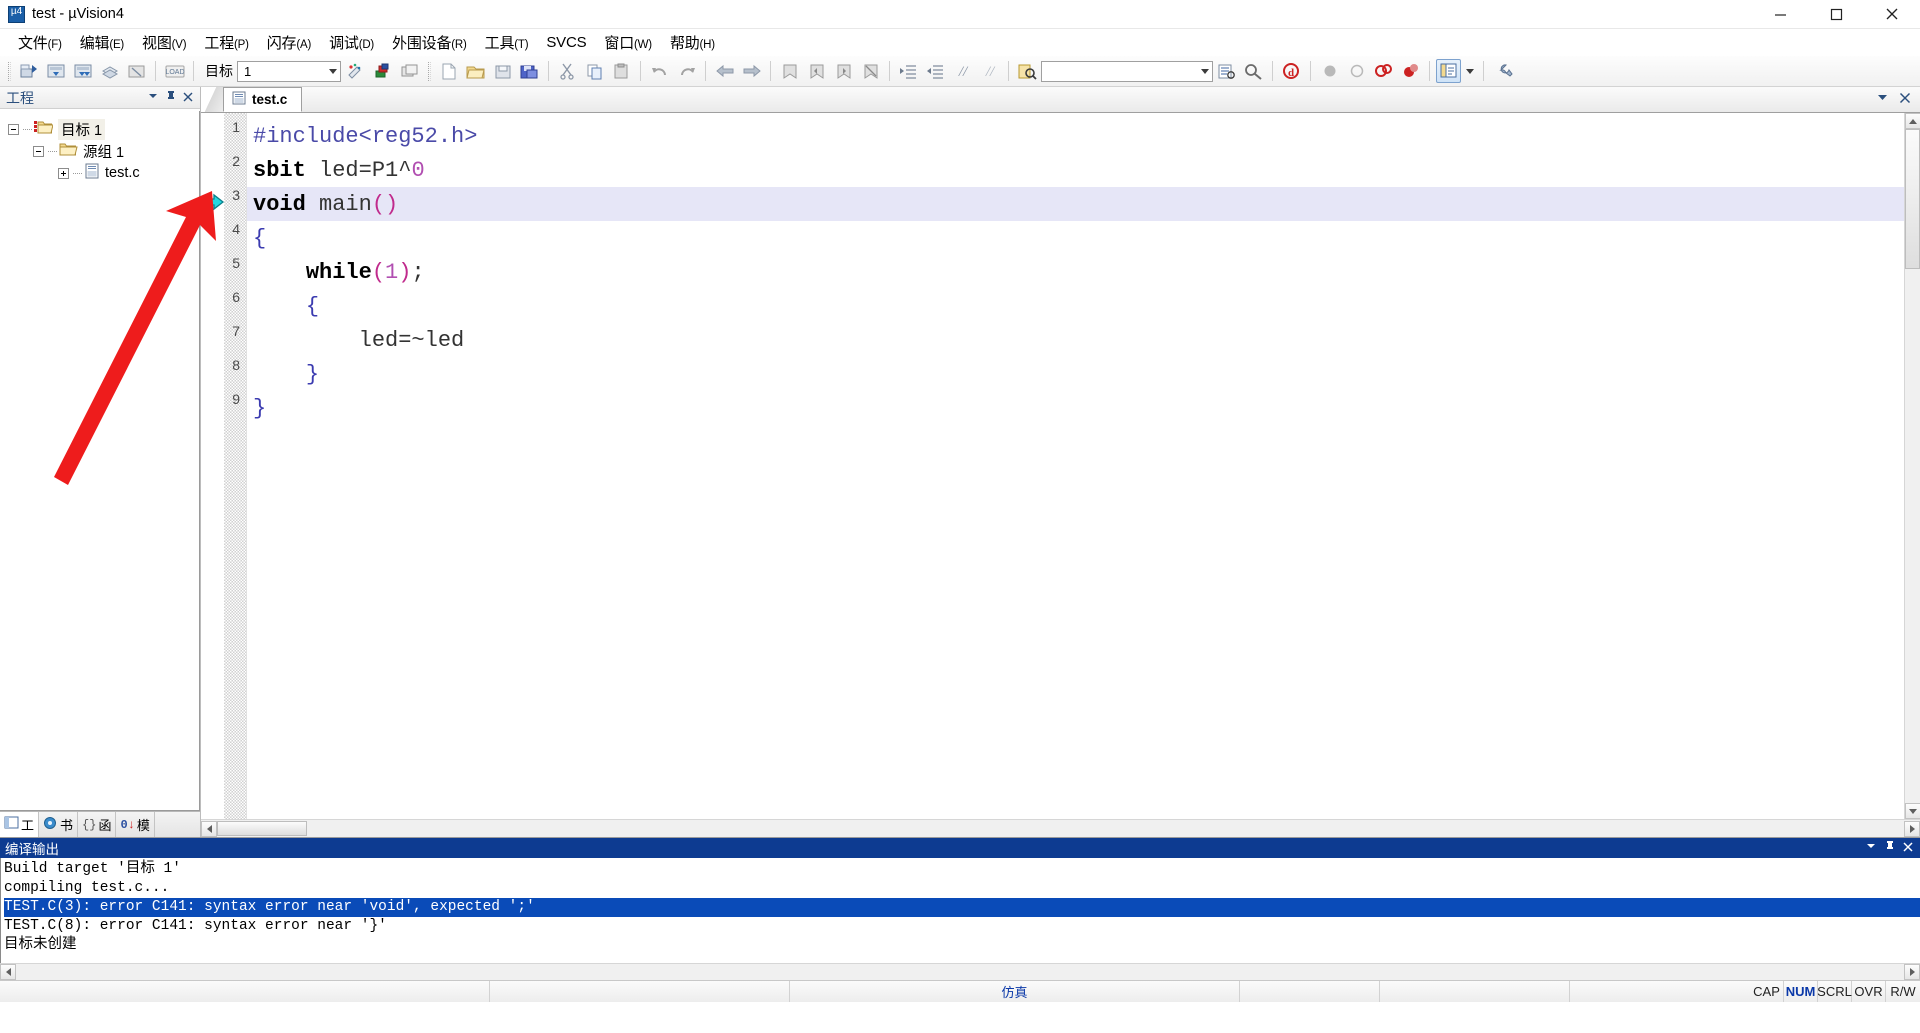  What do you see at coordinates (63, 173) in the screenshot?
I see `expander-plus-icon` at bounding box center [63, 173].